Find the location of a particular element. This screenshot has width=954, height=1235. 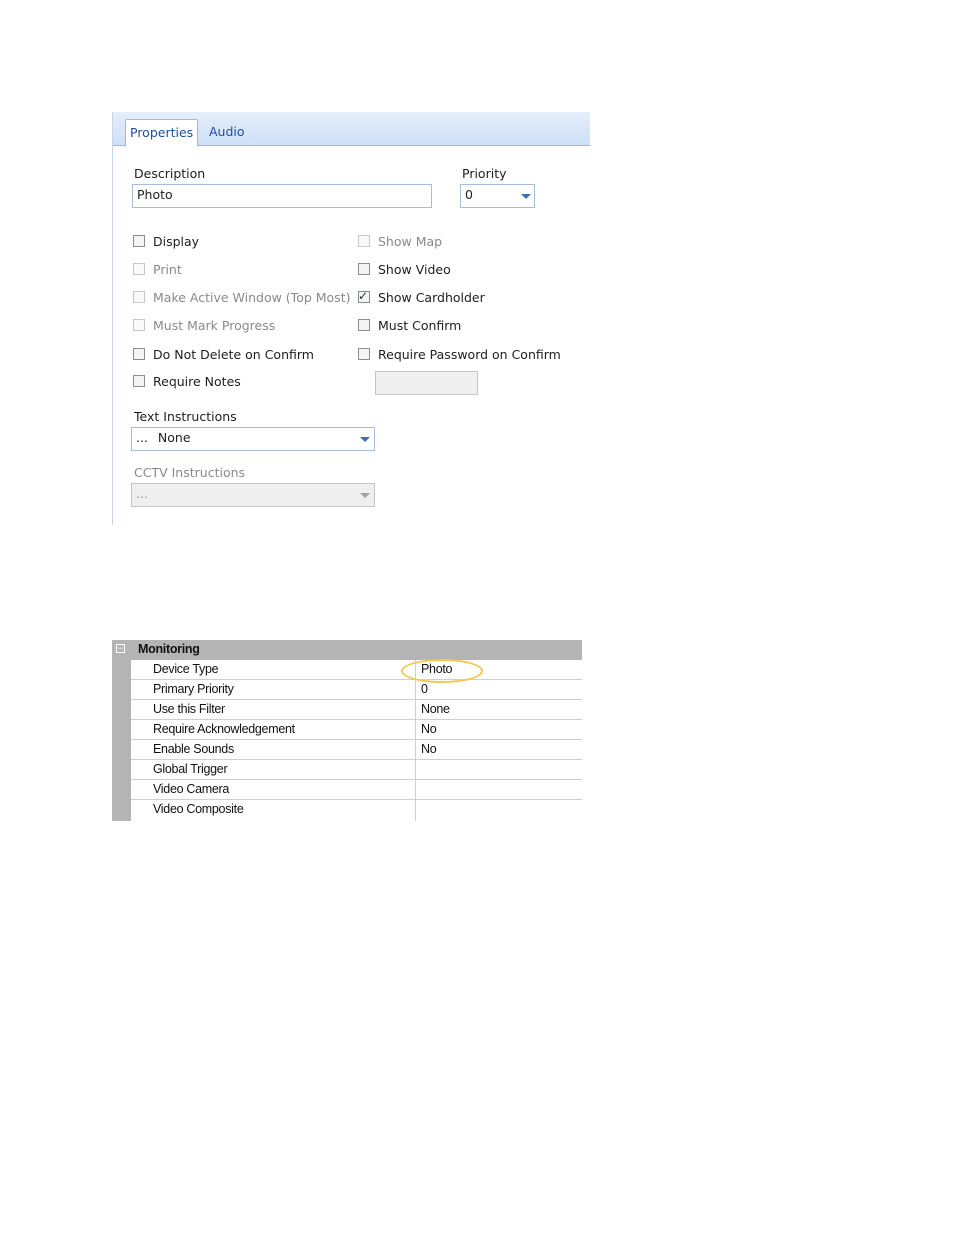

tab-properties: Properties is located at coordinates (162, 133).